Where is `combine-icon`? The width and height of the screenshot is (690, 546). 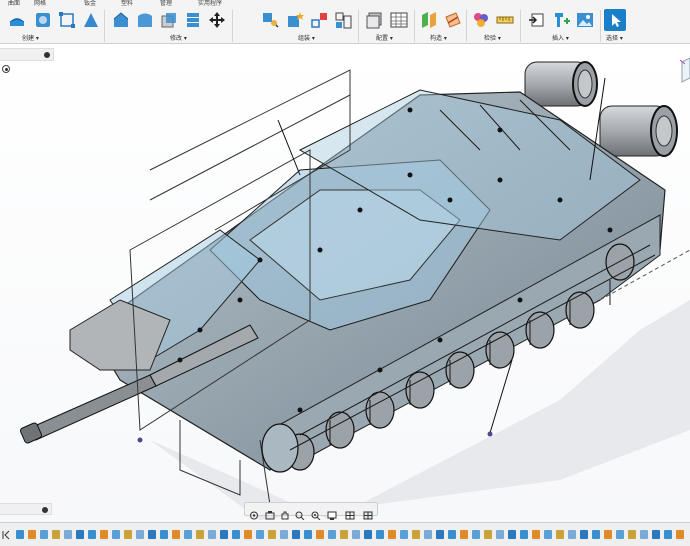 combine-icon is located at coordinates (169, 20).